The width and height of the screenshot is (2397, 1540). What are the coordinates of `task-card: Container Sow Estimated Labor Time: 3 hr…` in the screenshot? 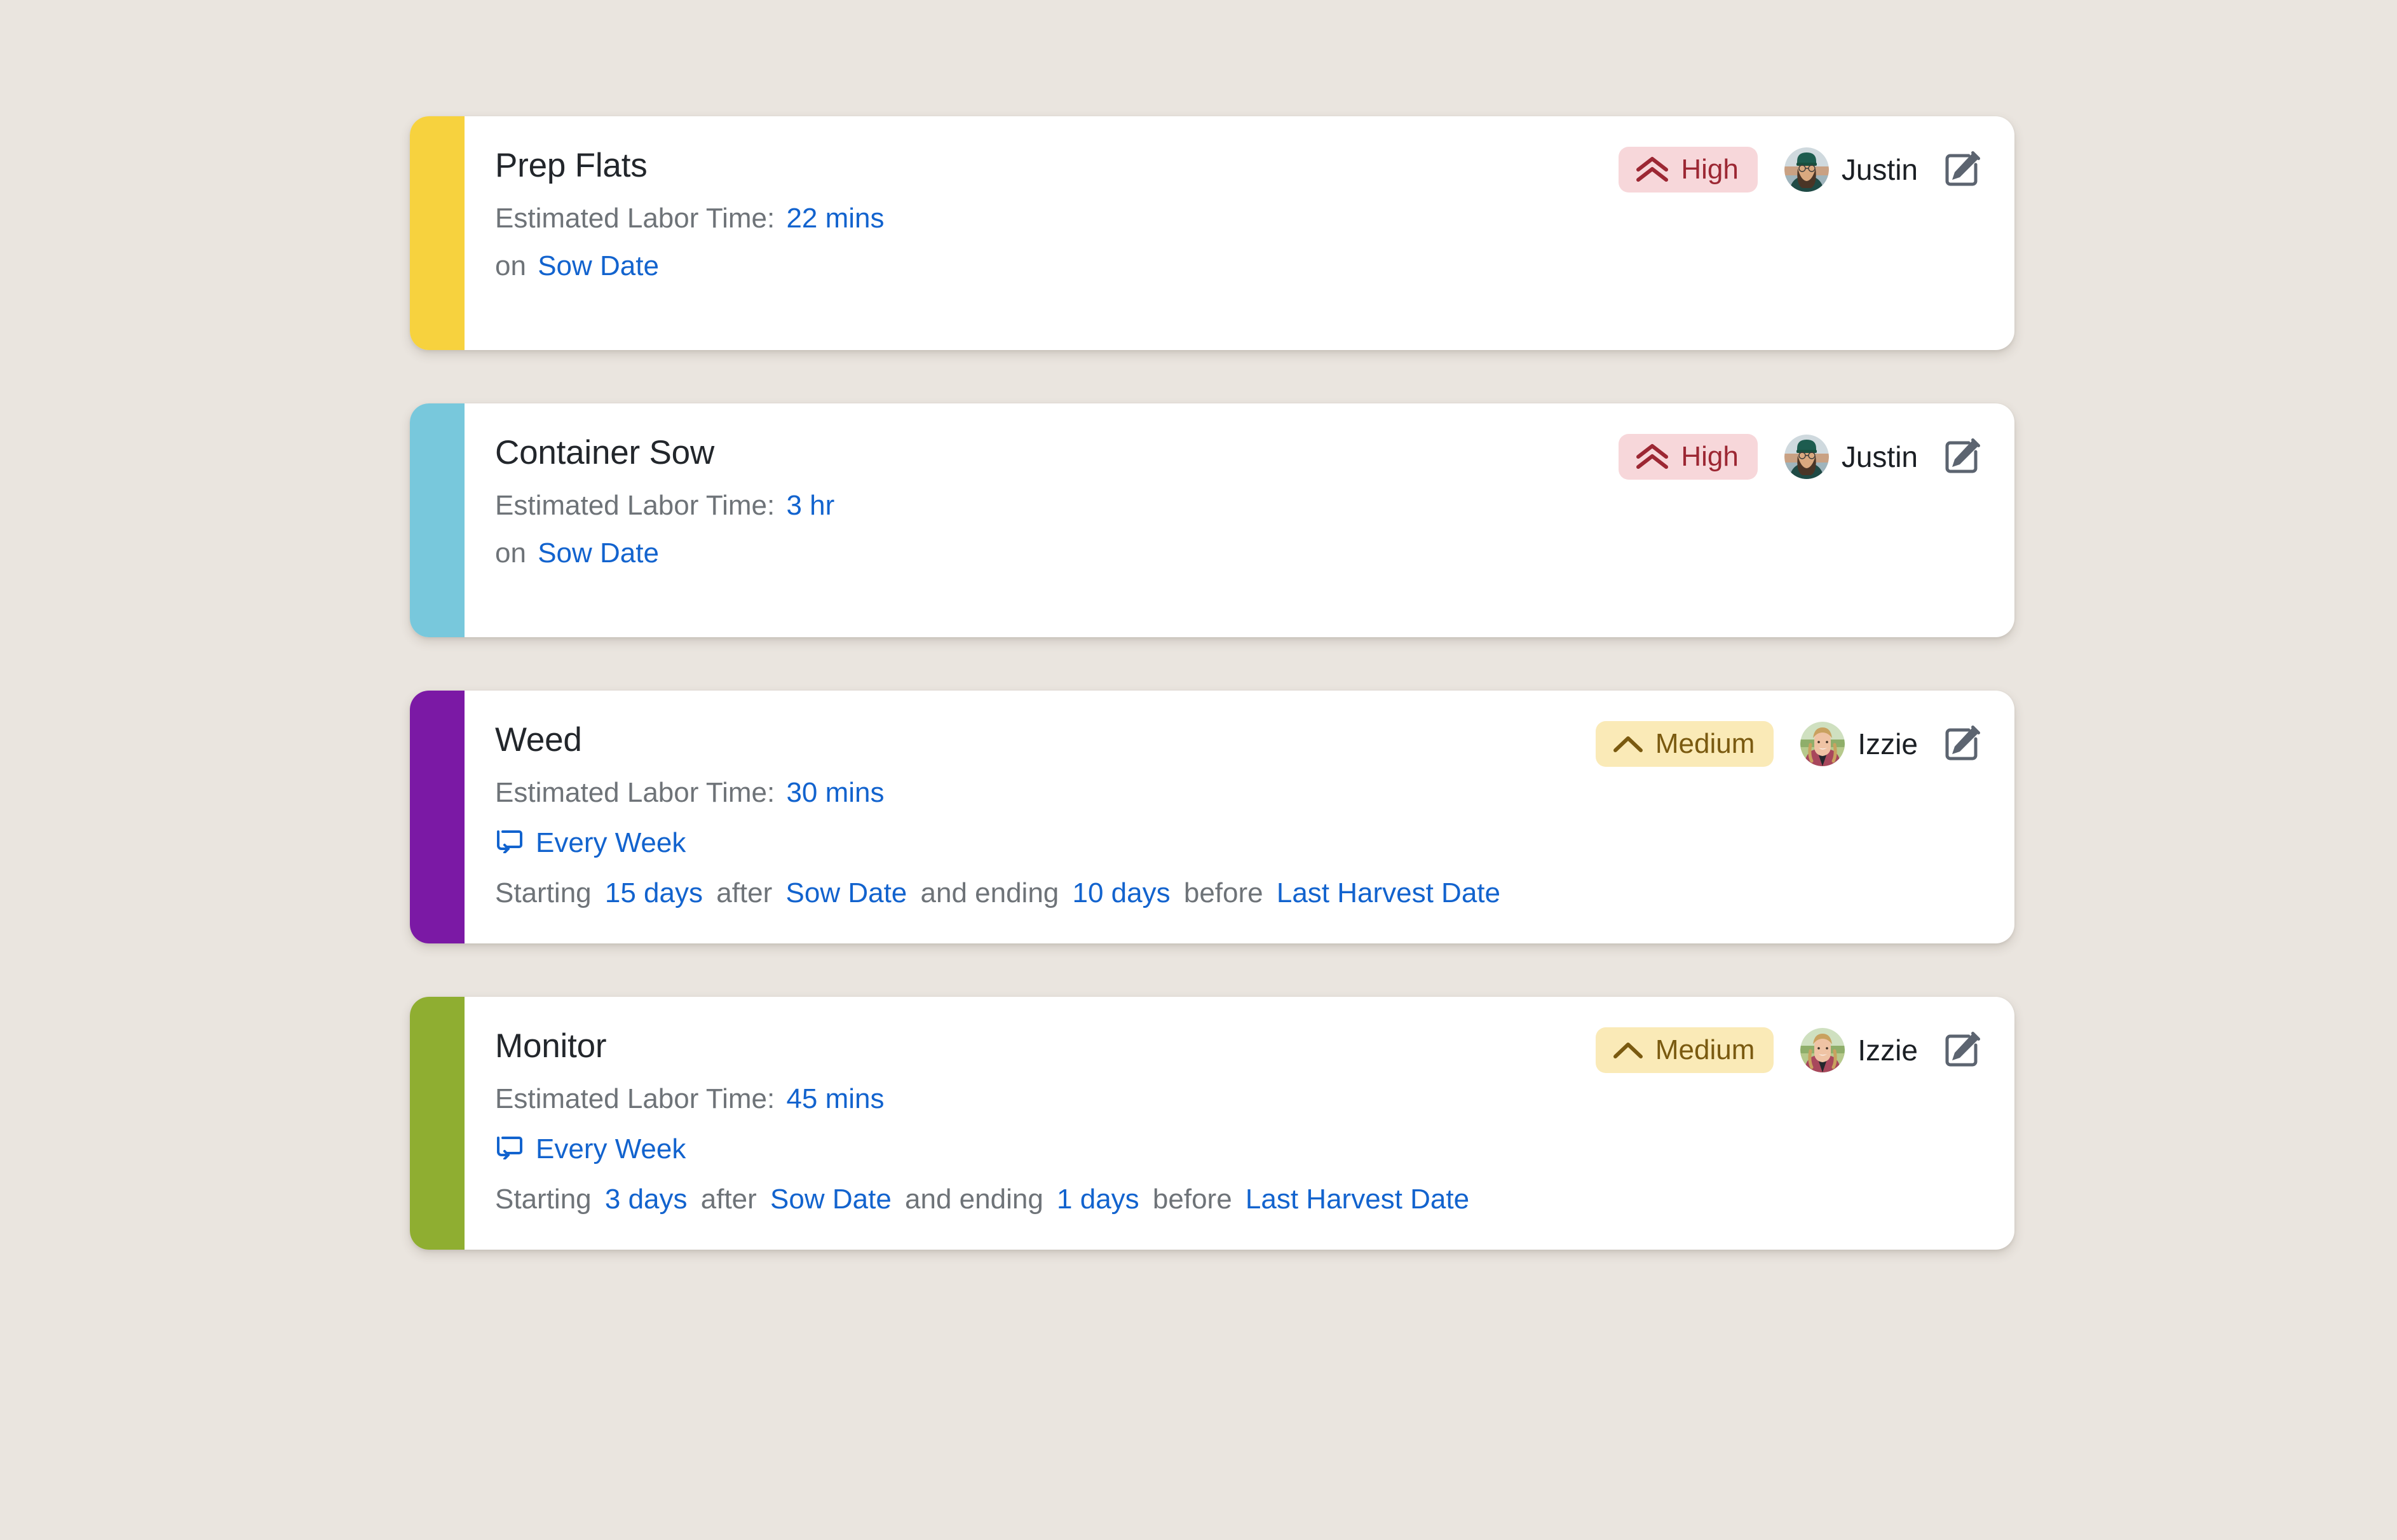 It's located at (1212, 520).